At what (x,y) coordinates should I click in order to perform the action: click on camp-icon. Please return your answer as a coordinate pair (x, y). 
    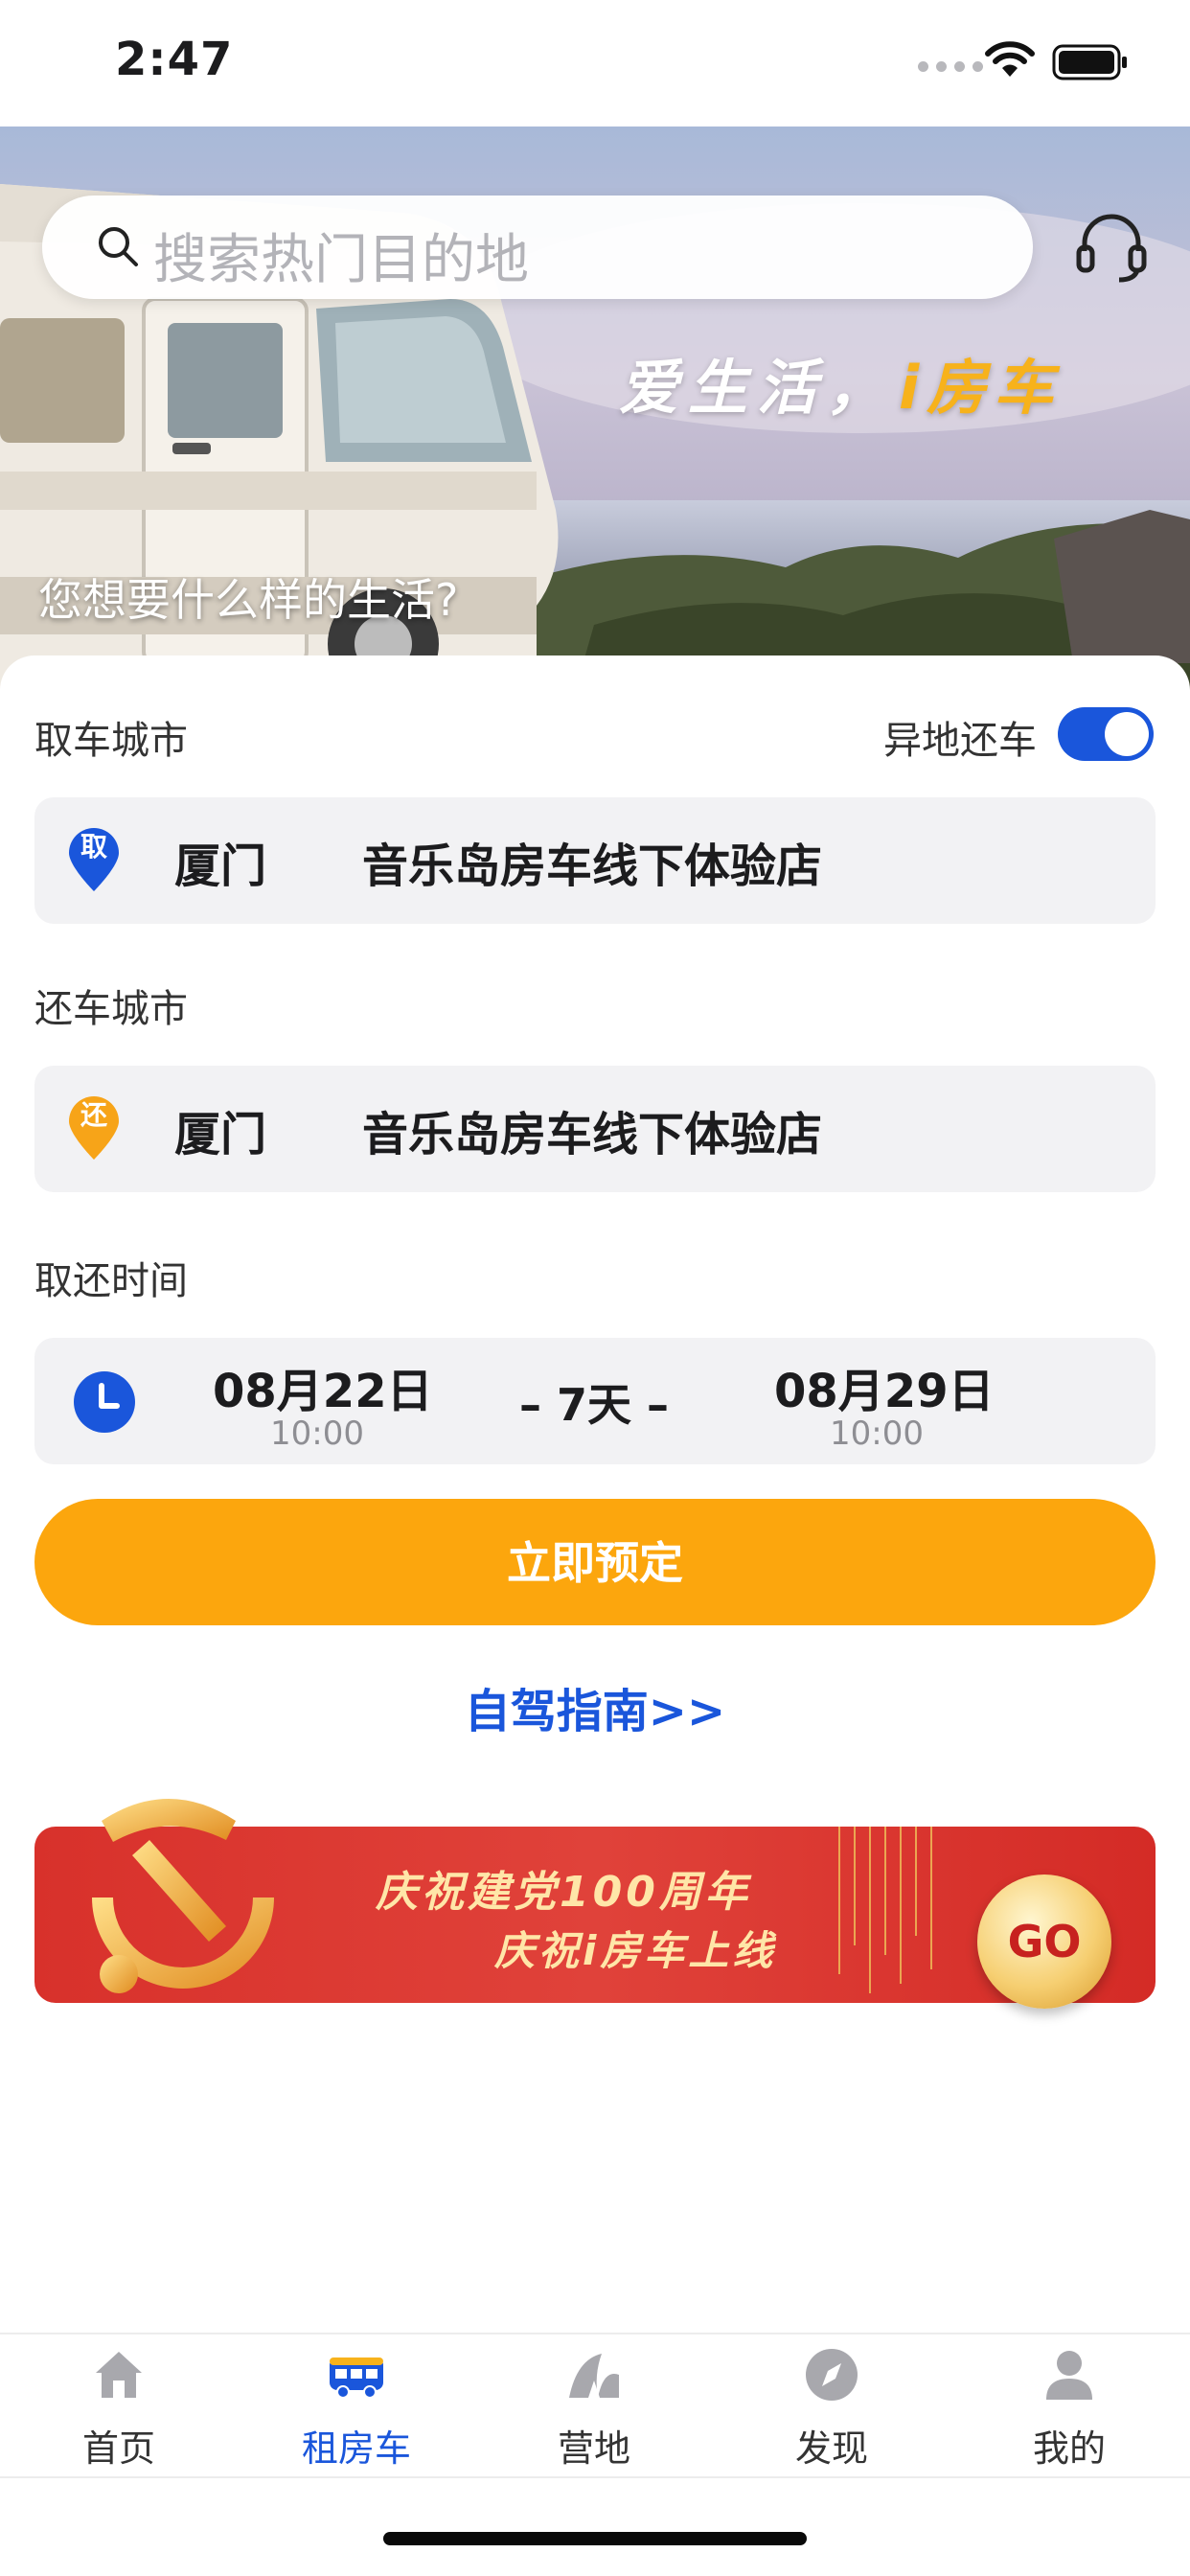
    Looking at the image, I should click on (594, 2376).